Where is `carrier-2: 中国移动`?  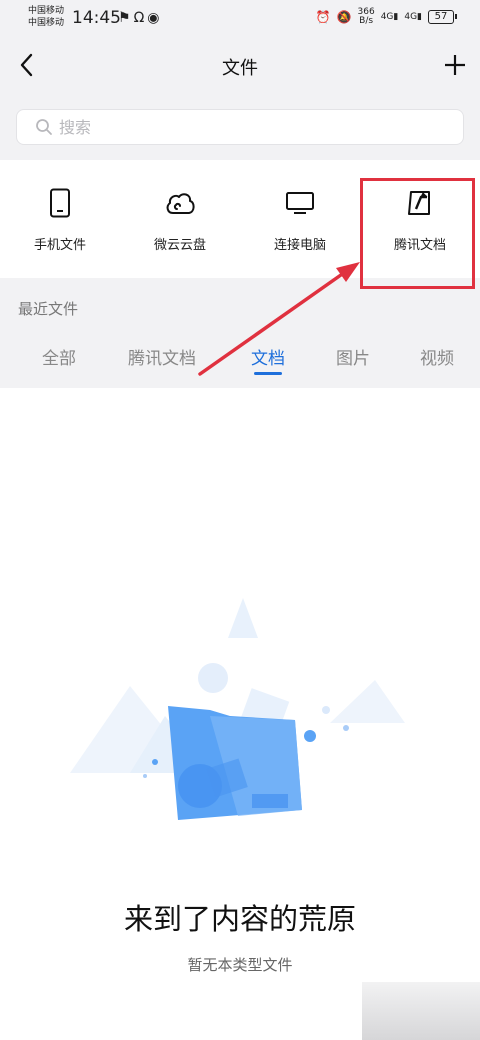 carrier-2: 中国移动 is located at coordinates (46, 23).